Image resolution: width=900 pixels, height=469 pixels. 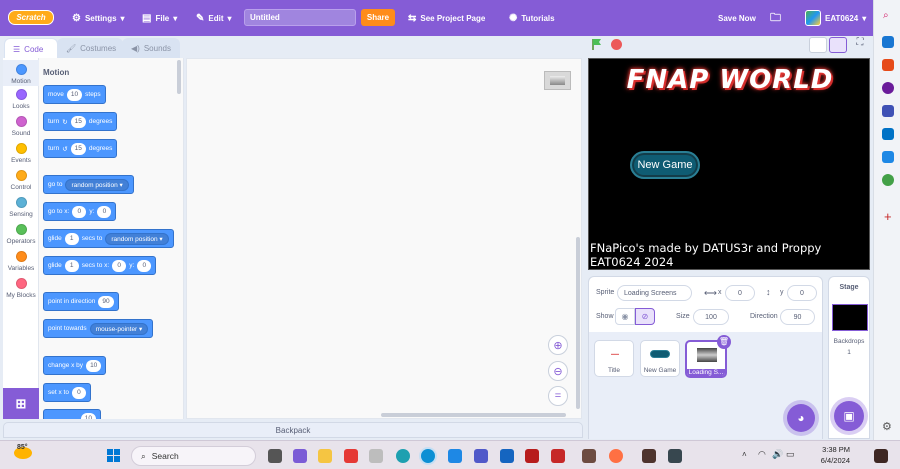 I want to click on sprite-tile-new-game: New Game, so click(x=660, y=358).